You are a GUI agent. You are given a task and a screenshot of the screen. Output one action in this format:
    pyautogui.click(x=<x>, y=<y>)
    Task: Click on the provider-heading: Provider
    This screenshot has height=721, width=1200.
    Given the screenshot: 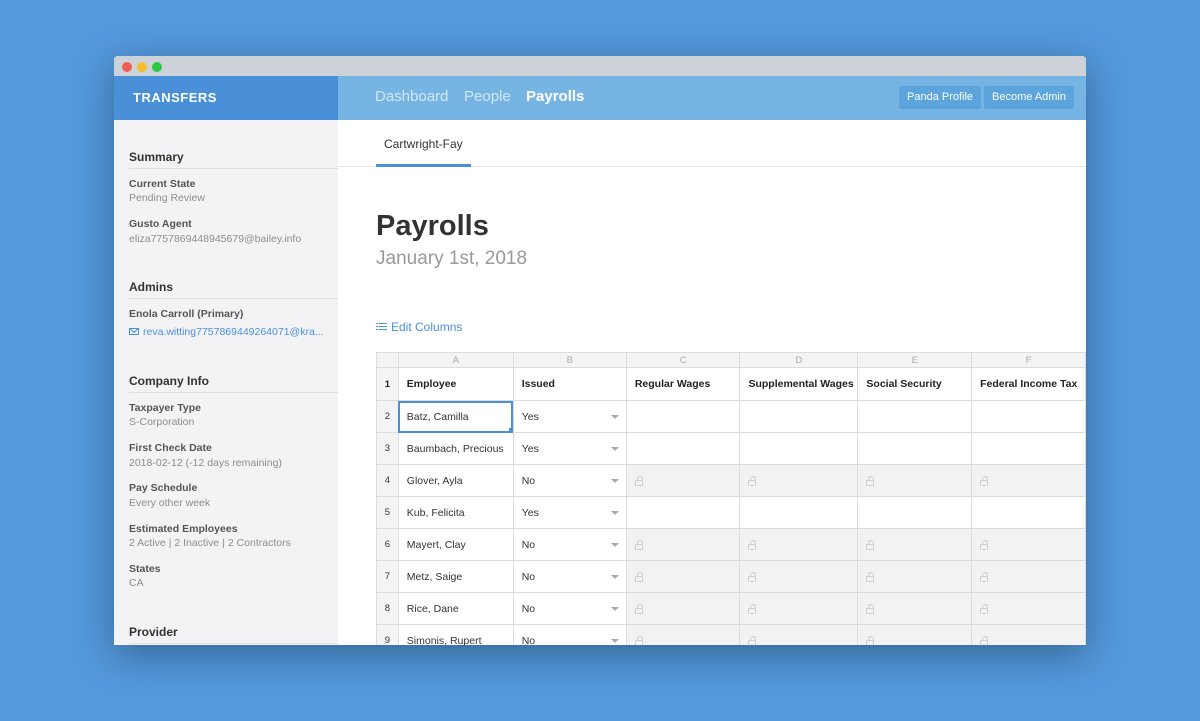 What is the action you would take?
    pyautogui.click(x=233, y=634)
    